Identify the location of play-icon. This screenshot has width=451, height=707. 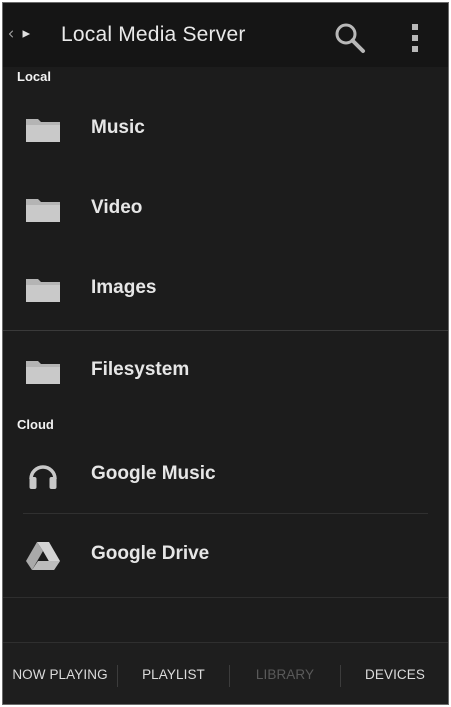
(26, 34).